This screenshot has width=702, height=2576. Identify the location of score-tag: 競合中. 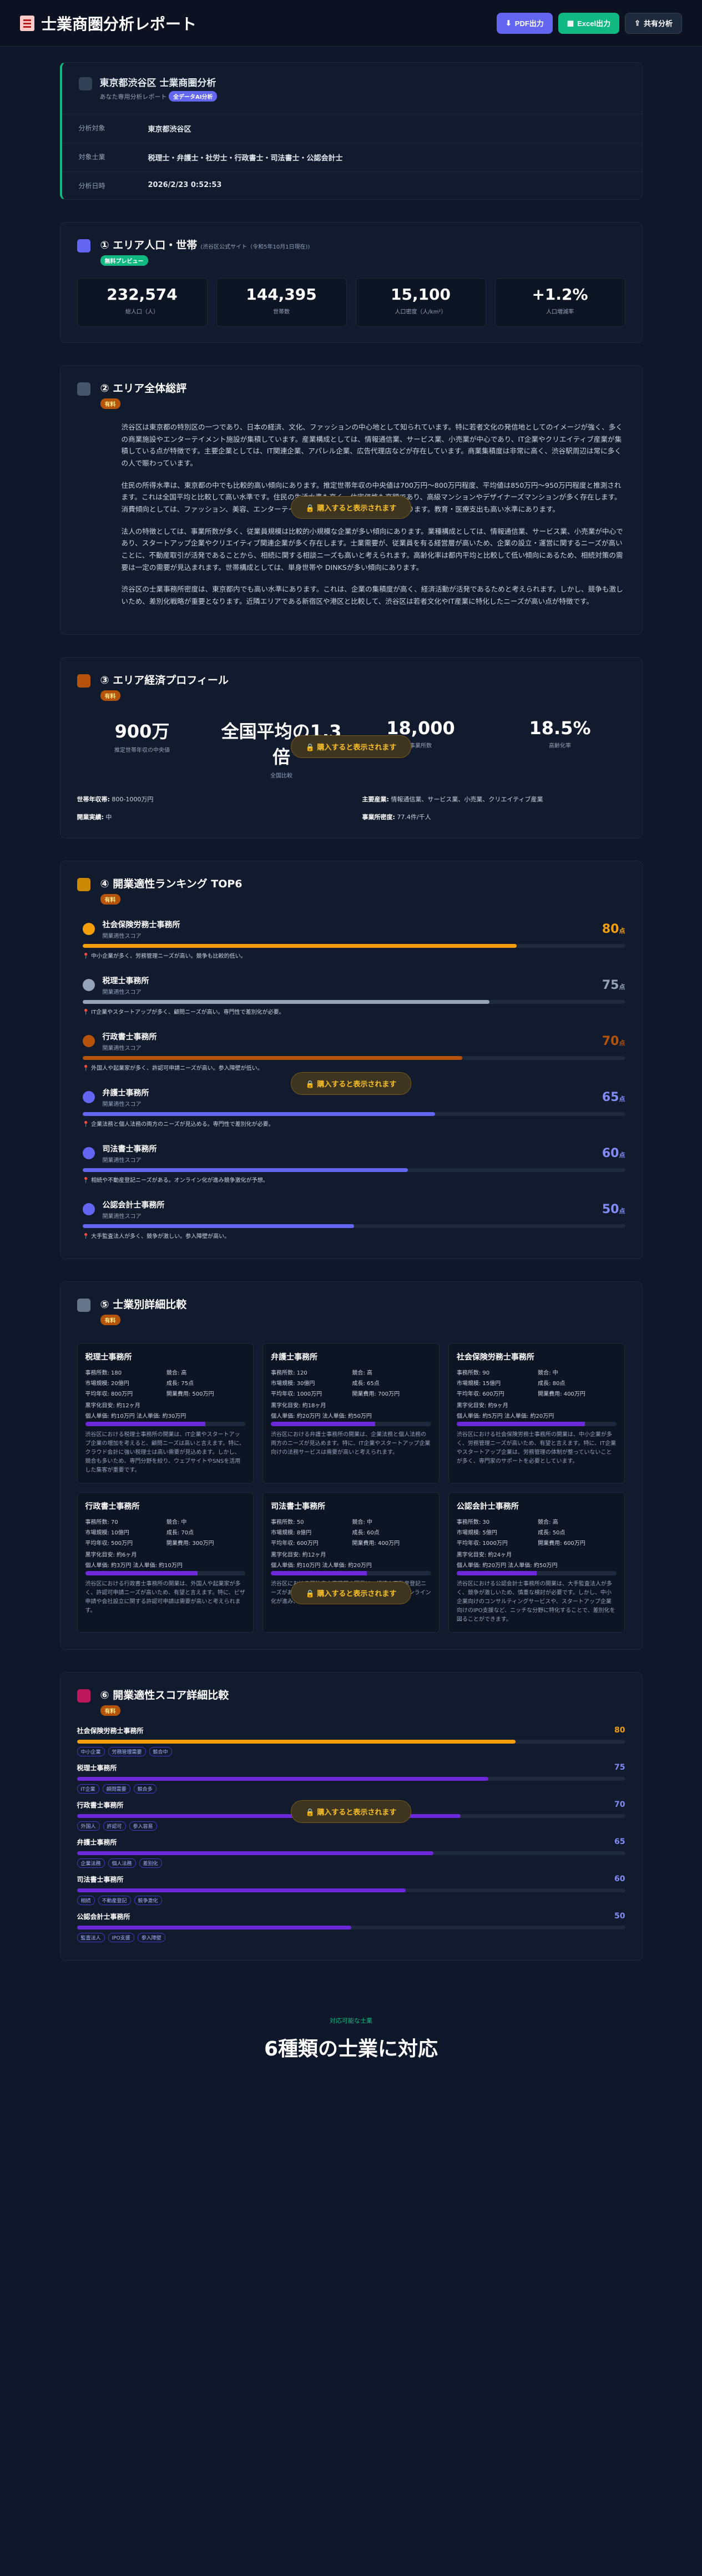
(160, 1751).